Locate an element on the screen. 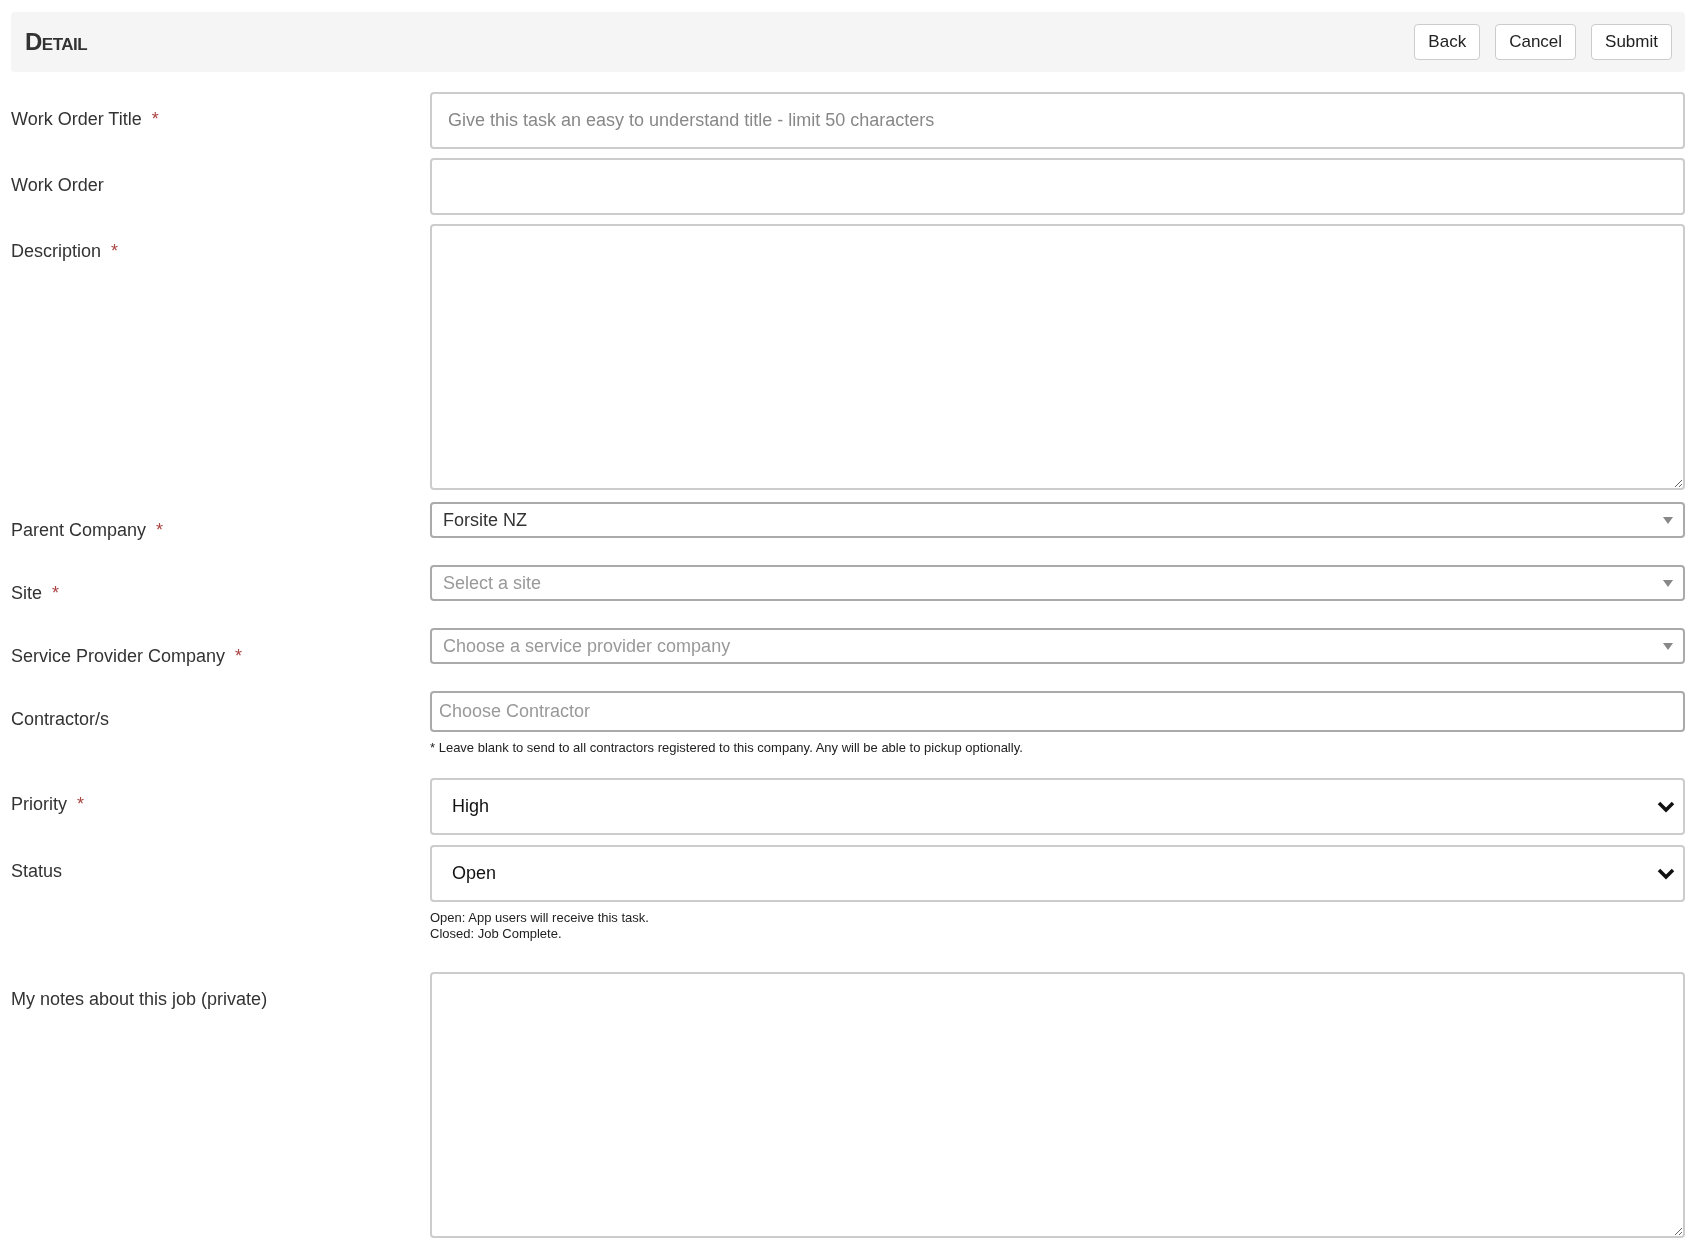 This screenshot has height=1252, width=1698. field-label: Service Provider Company is located at coordinates (118, 656).